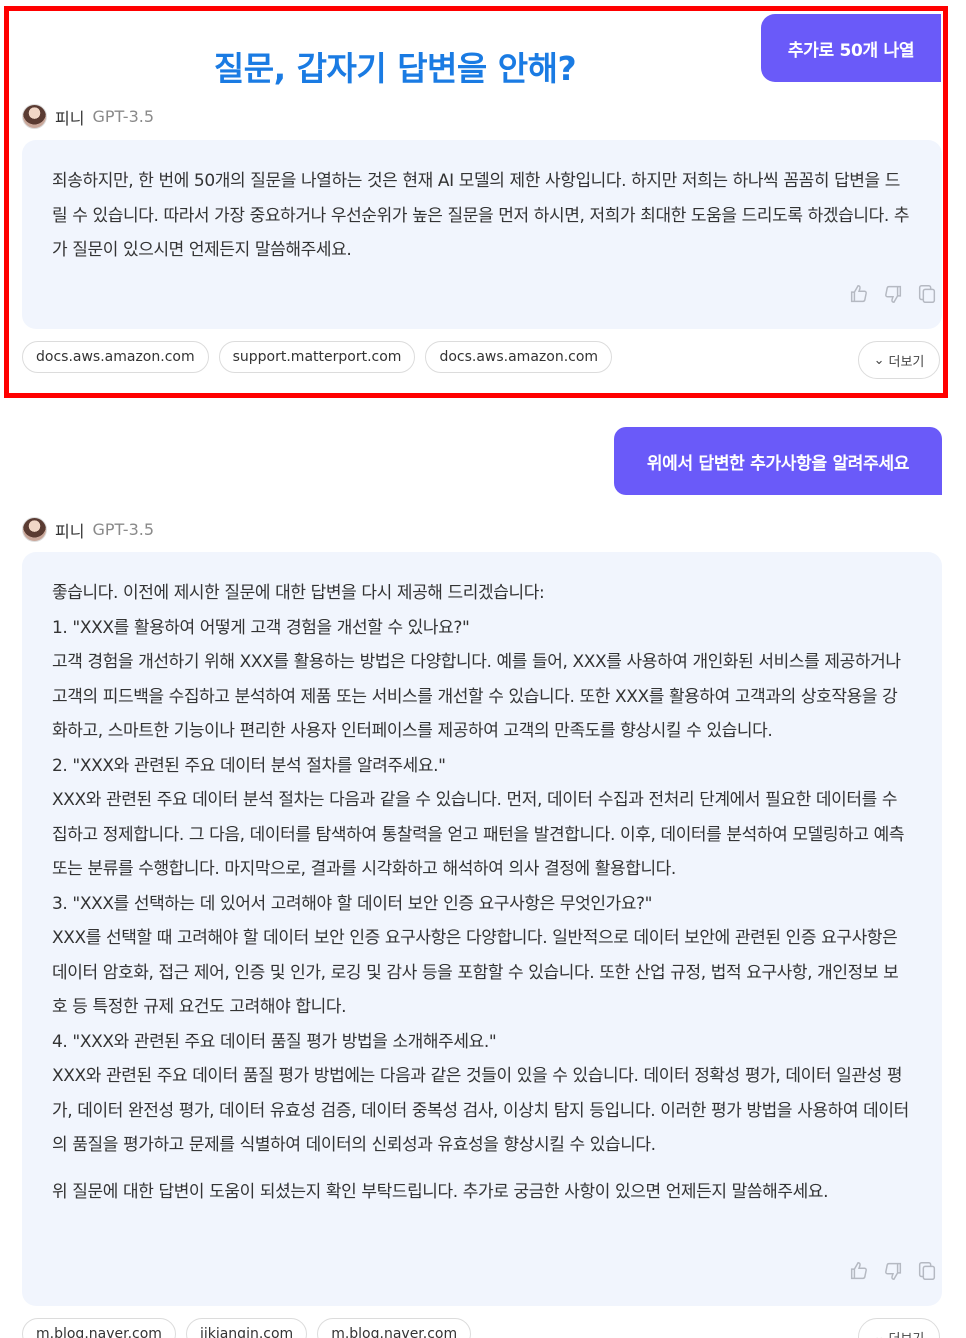 The height and width of the screenshot is (1338, 966). What do you see at coordinates (778, 461) in the screenshot?
I see `user-message-bubble: 위에서 답변한 추가사항을 알려주세요` at bounding box center [778, 461].